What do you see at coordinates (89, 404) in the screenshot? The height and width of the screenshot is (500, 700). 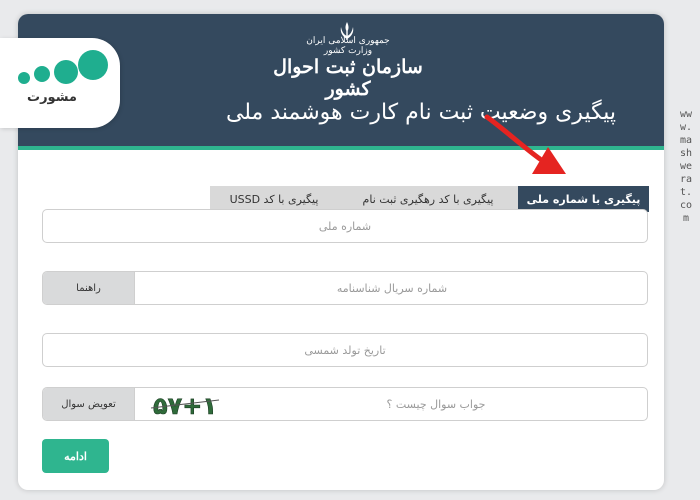 I see `change-question-button: تعویض سوال` at bounding box center [89, 404].